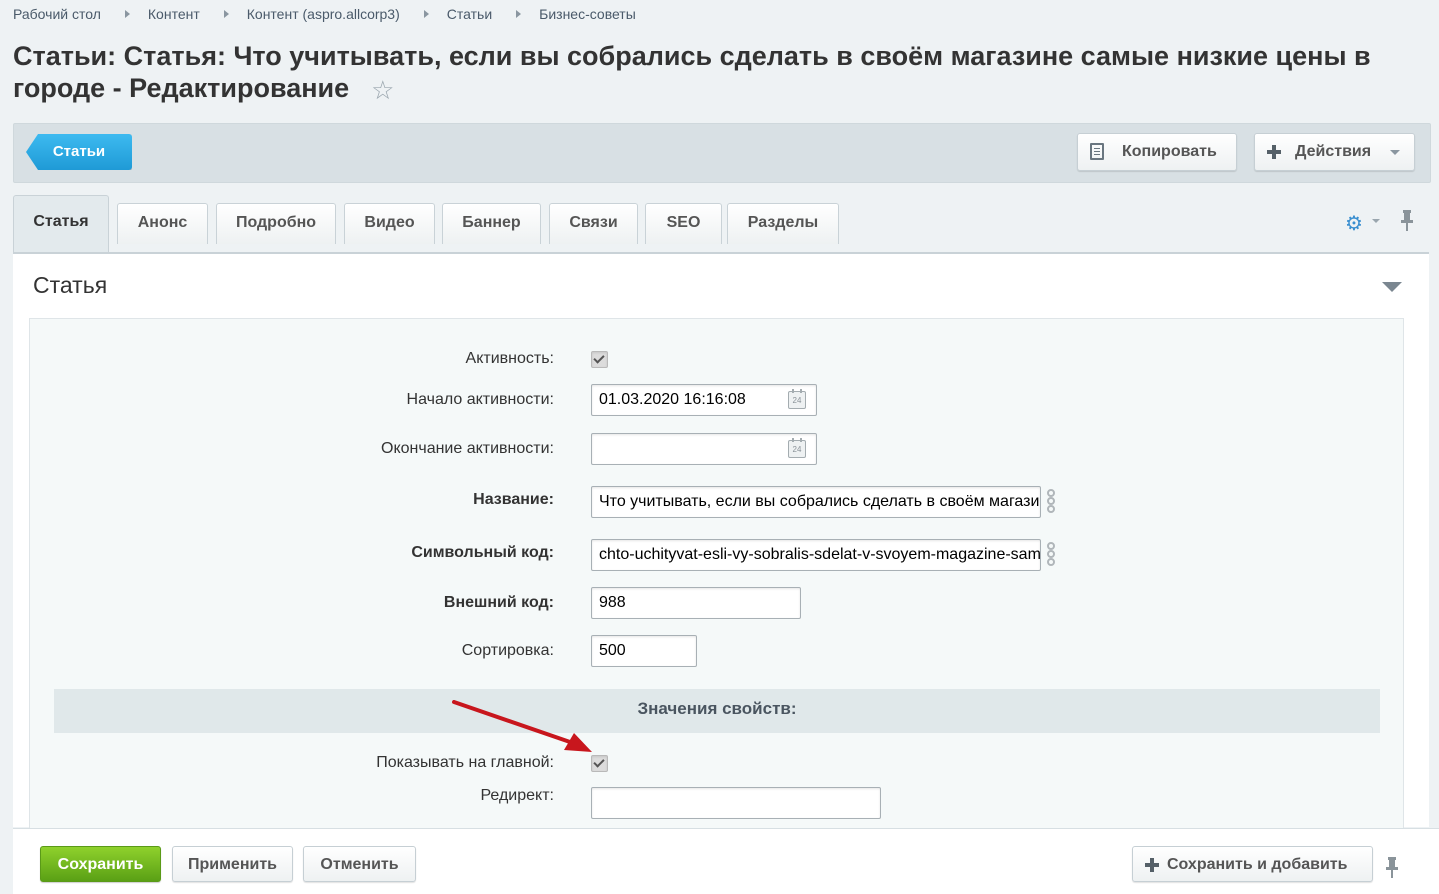 Image resolution: width=1439 pixels, height=894 pixels. I want to click on active-checkbox, so click(599, 359).